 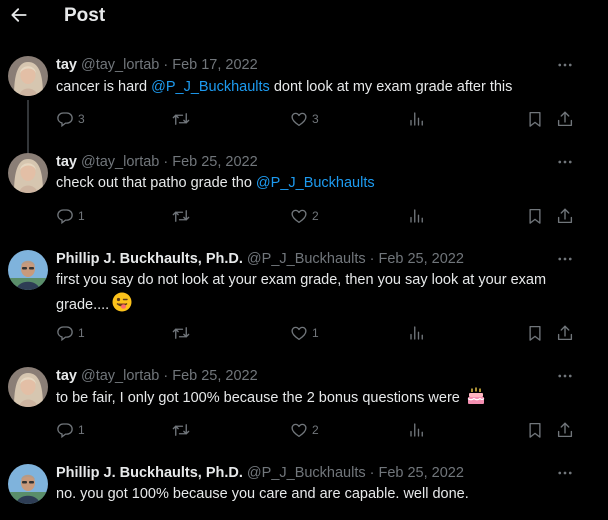 What do you see at coordinates (85, 15) in the screenshot?
I see `page-title: Post` at bounding box center [85, 15].